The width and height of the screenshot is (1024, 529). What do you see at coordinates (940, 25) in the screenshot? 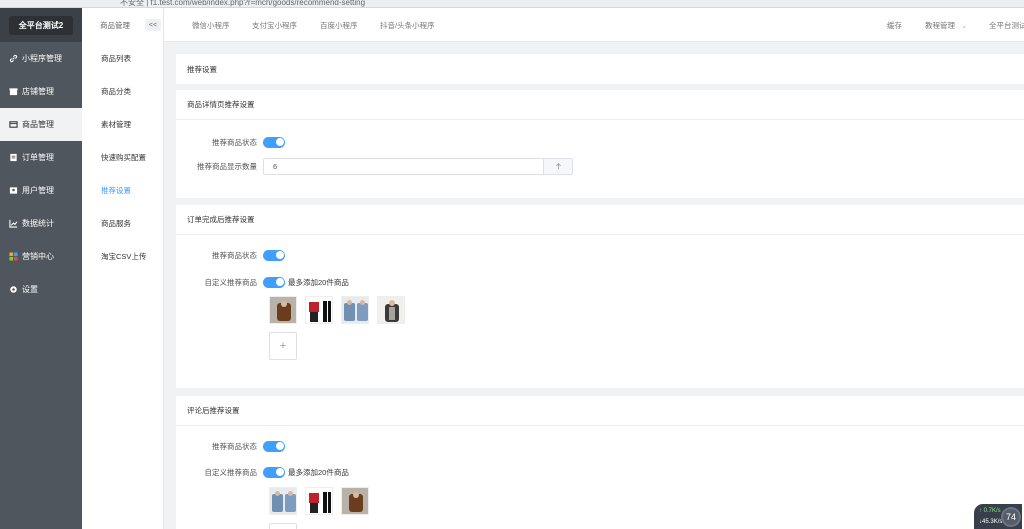
I see `tutorial-label: 教程管理` at bounding box center [940, 25].